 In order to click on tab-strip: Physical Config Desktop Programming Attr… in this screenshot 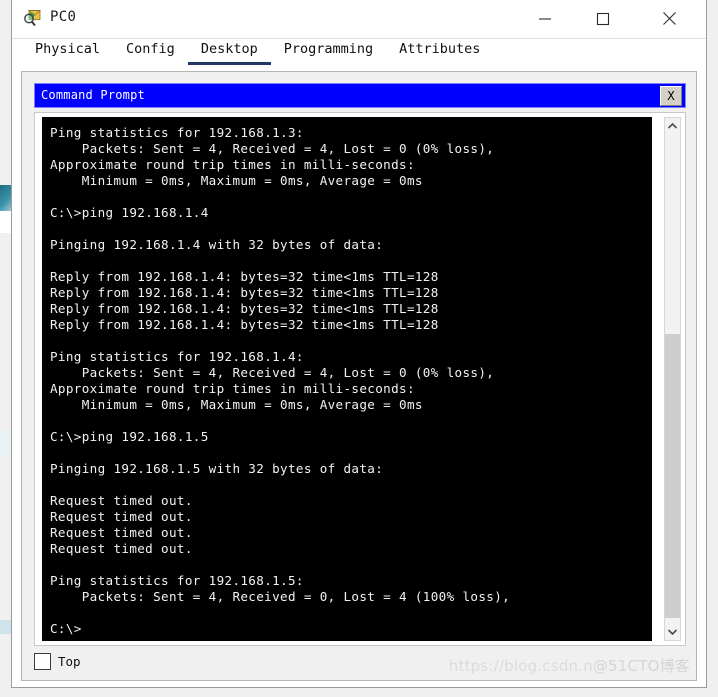, I will do `click(364, 52)`.